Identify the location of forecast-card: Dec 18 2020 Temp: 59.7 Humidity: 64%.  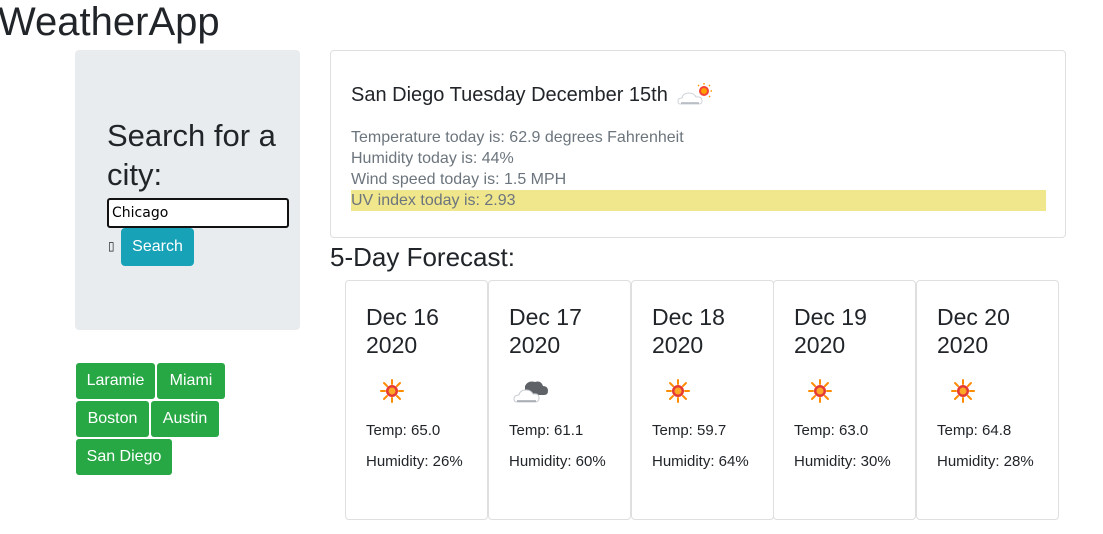
(702, 400).